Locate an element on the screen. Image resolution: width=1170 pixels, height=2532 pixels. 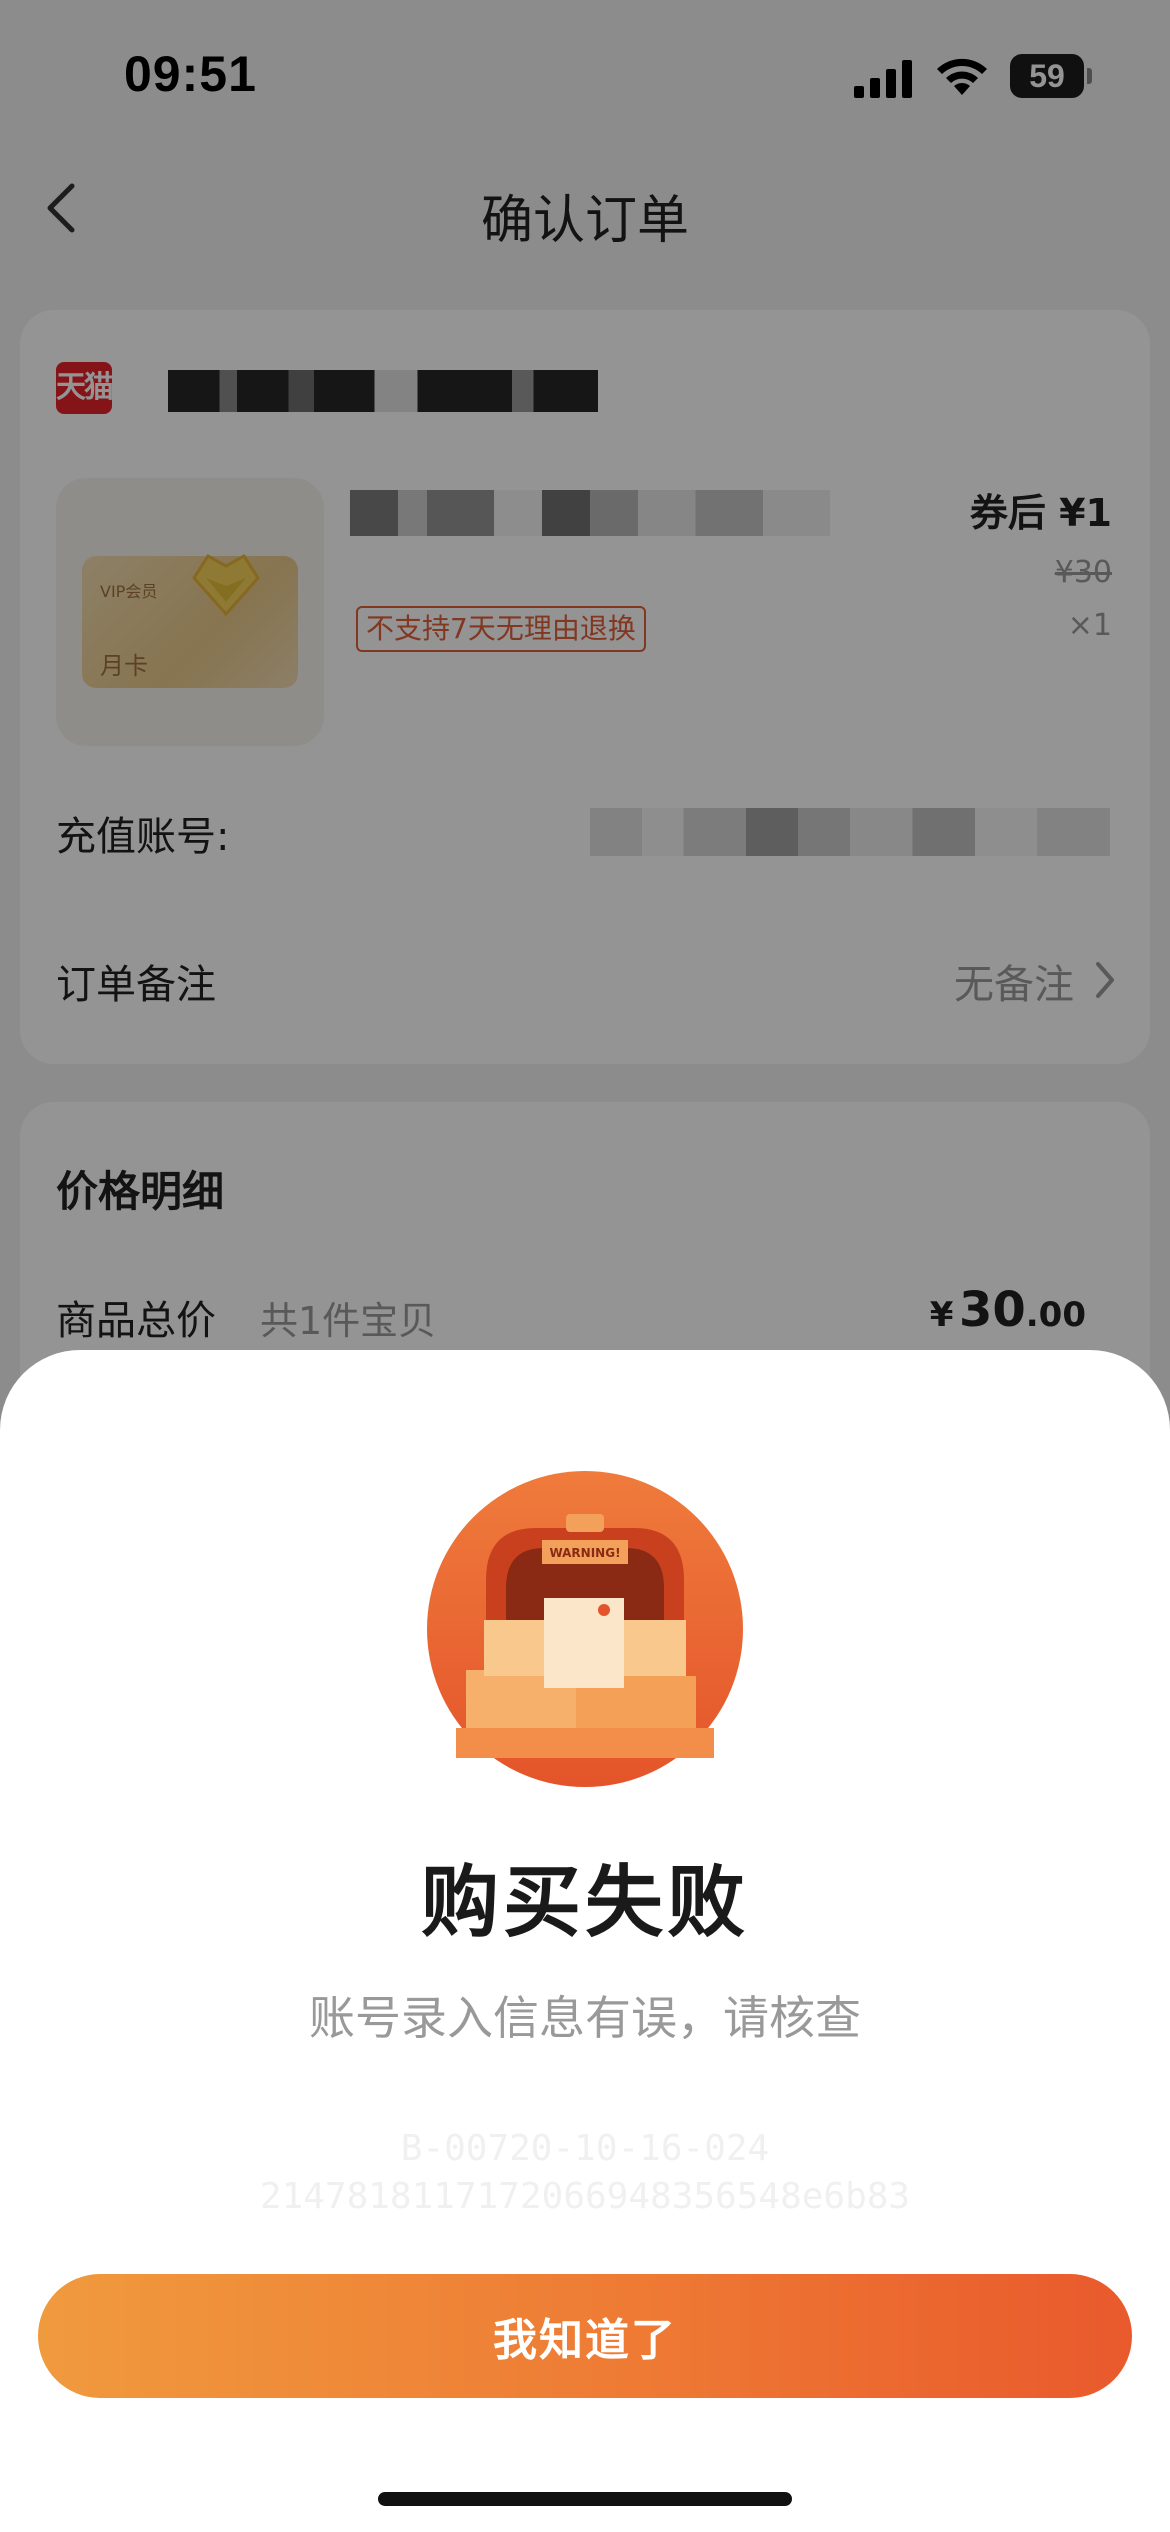
error-code-line-2: 2147818117172066948356548e6b83 is located at coordinates (585, 2196).